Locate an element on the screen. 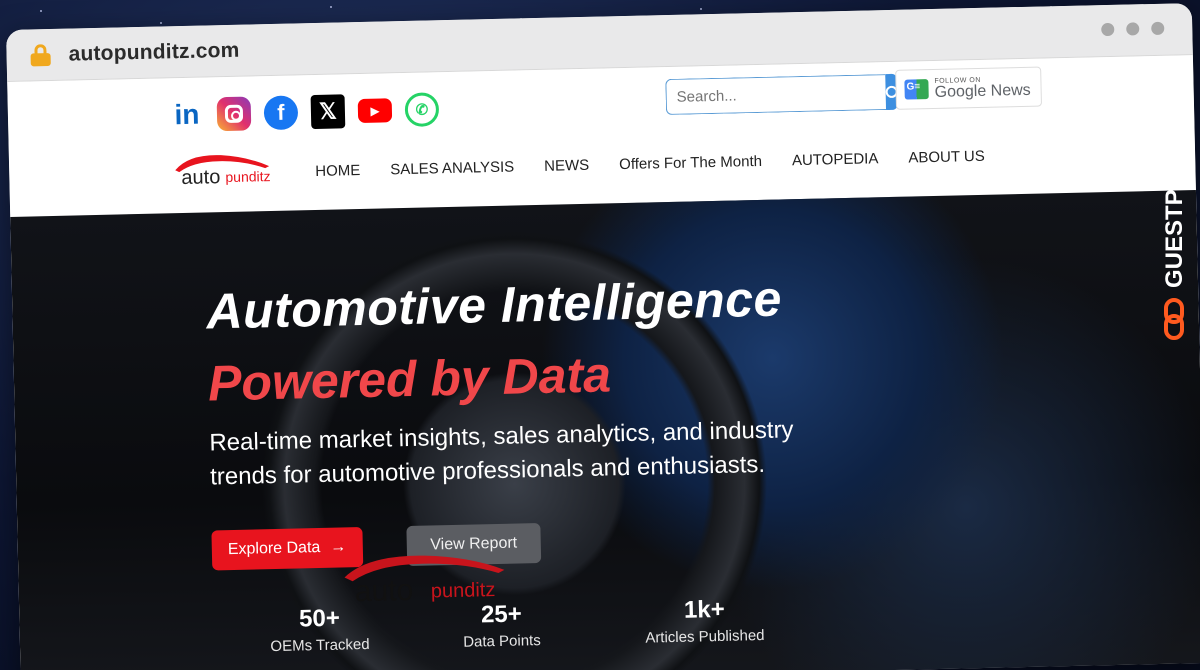 This screenshot has height=670, width=1200. instagram-icon is located at coordinates (234, 114).